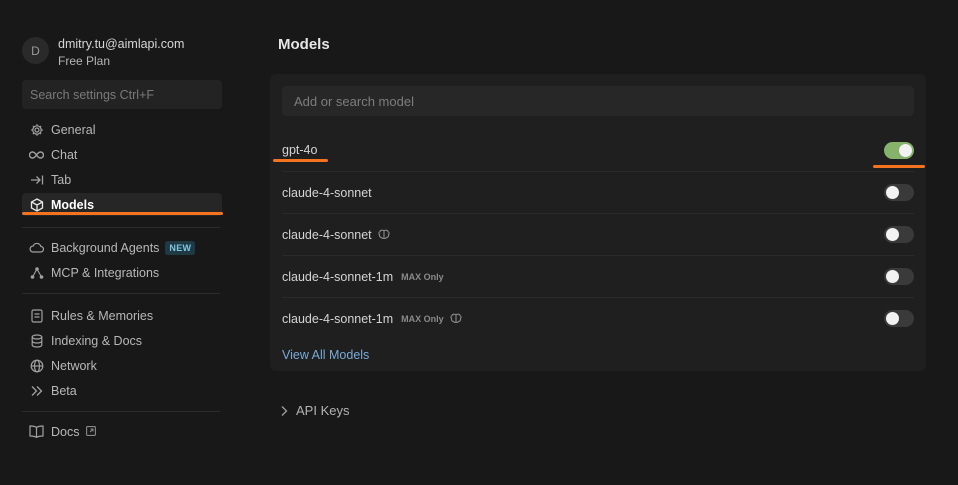 The width and height of the screenshot is (958, 485). I want to click on sidebar-item-indexing: Indexing & Docs, so click(122, 340).